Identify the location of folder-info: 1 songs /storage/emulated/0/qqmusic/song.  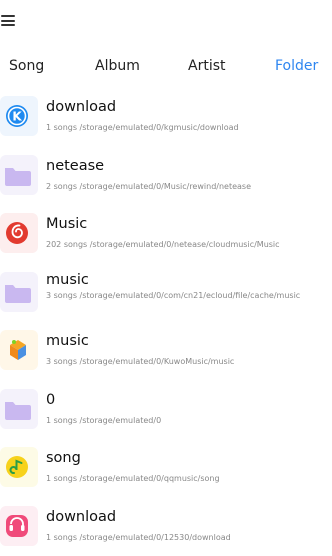
(186, 479).